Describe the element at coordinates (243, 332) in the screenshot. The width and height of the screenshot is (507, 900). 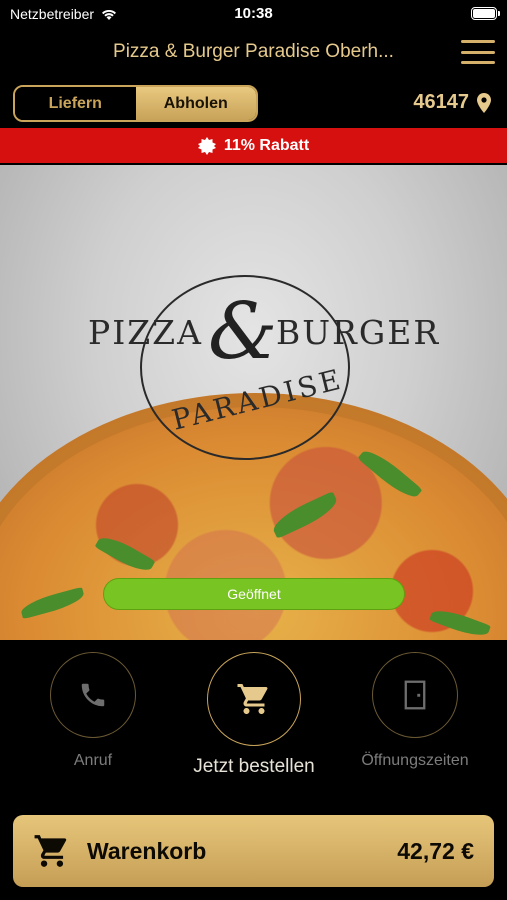
I see `logo-ampersand: &` at that location.